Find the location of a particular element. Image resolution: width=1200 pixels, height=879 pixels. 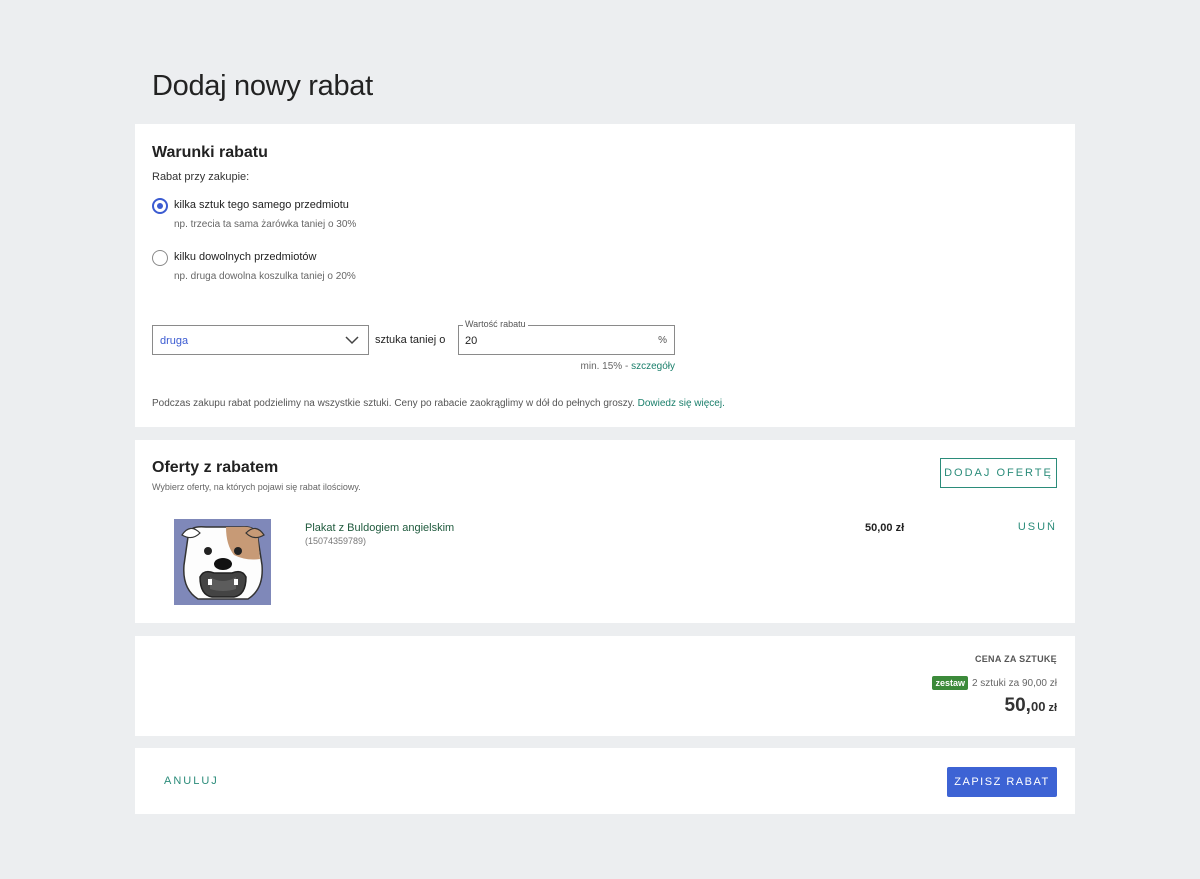

min-discount-note: min. 15% - szczegóły is located at coordinates (628, 366).